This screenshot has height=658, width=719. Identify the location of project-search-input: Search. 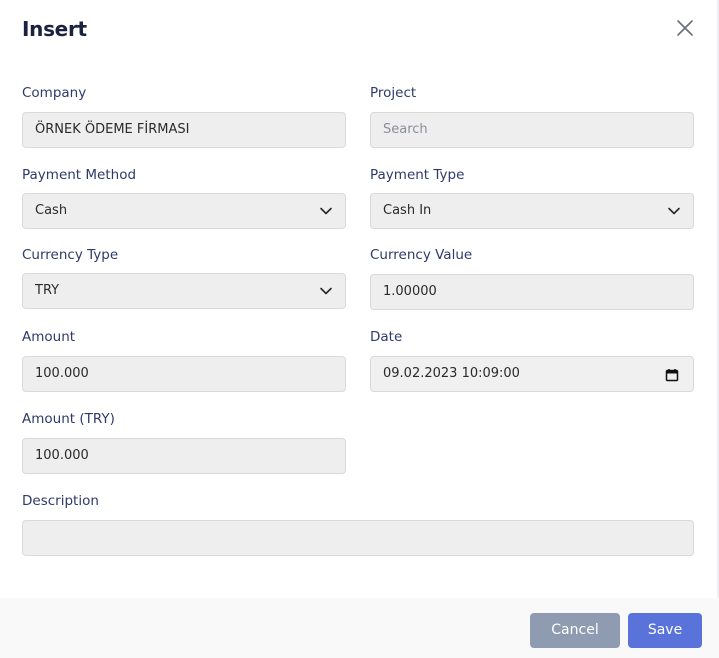
(532, 130).